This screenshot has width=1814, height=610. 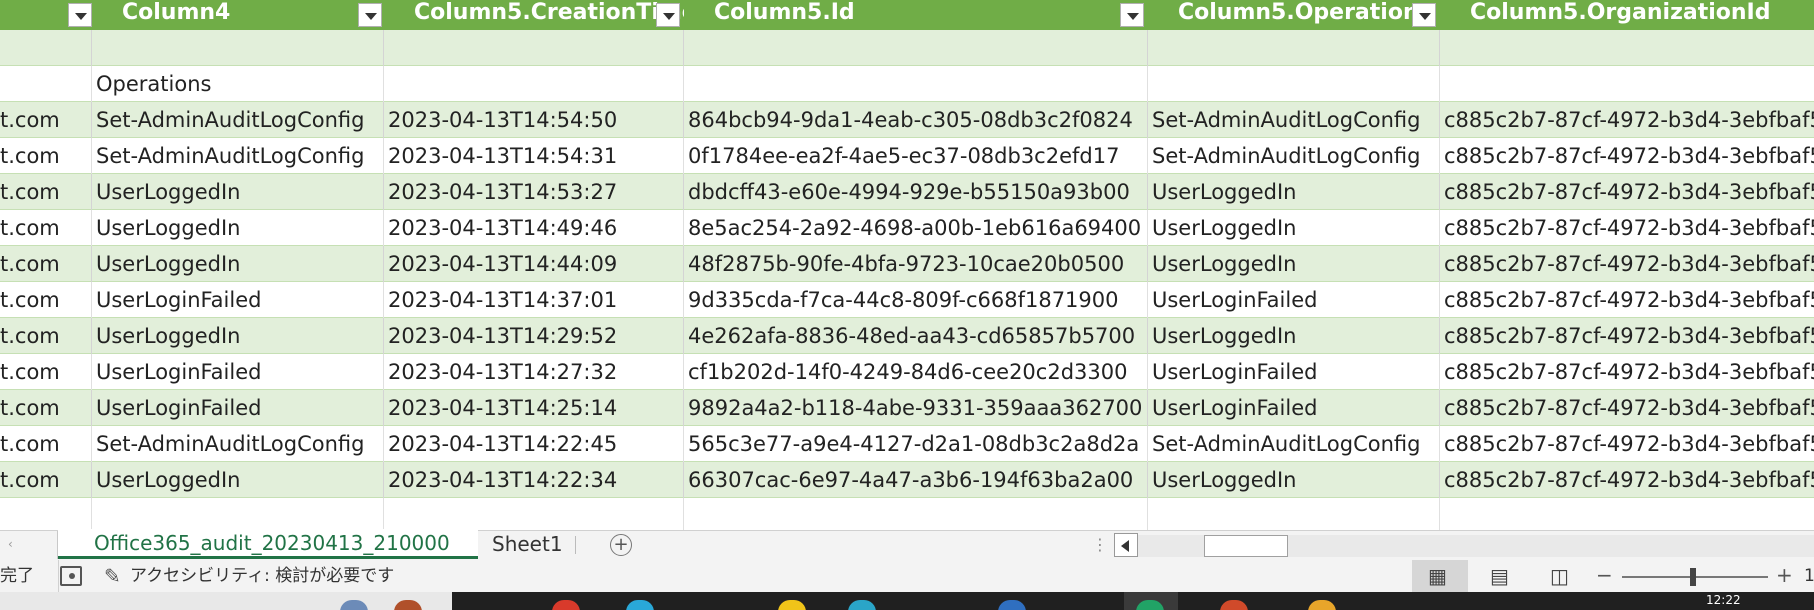 What do you see at coordinates (534, 120) in the screenshot?
I see `table-cell: 2023-04-13T14:54:50` at bounding box center [534, 120].